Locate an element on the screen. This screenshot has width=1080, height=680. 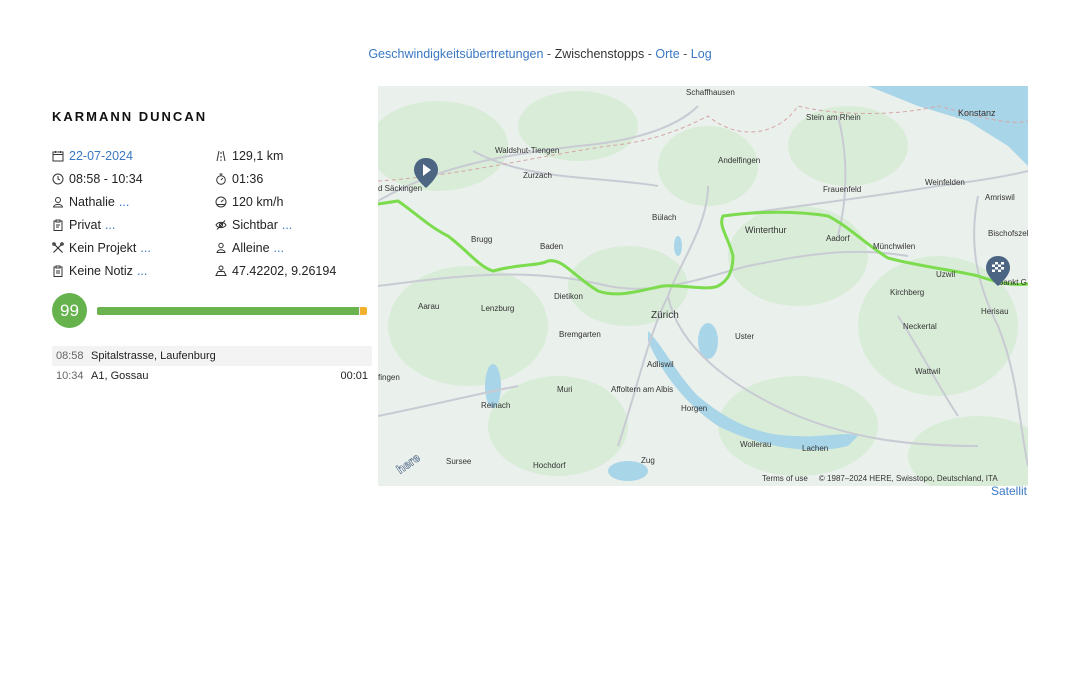
speedometer-icon is located at coordinates (221, 202).